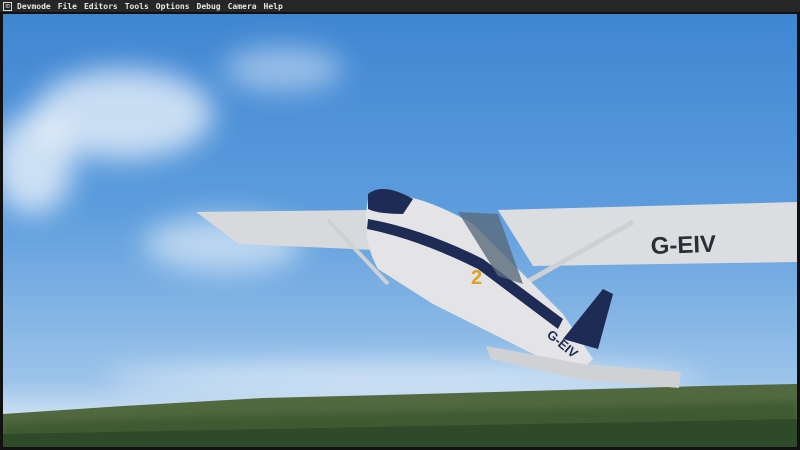 The image size is (800, 450). Describe the element at coordinates (173, 6) in the screenshot. I see `menu-options: Options` at that location.